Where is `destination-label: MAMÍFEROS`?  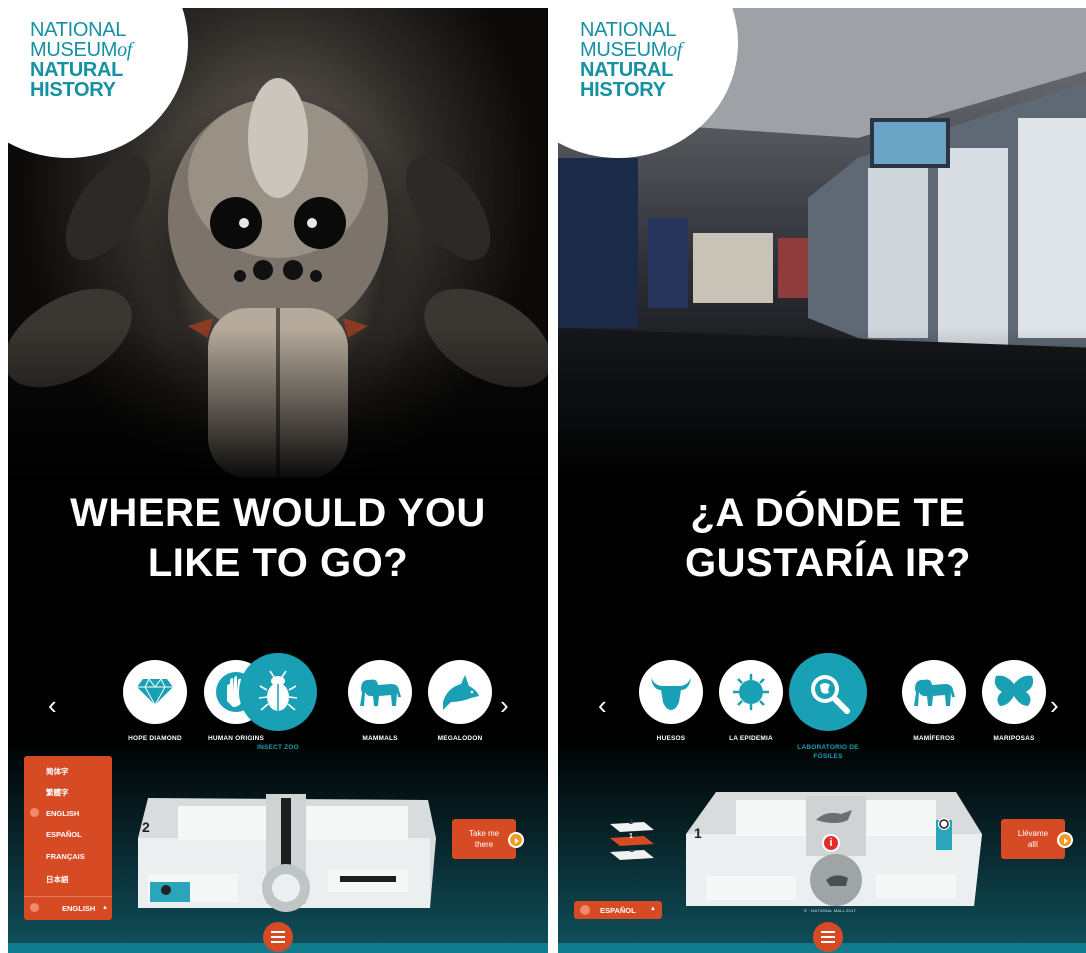 destination-label: MAMÍFEROS is located at coordinates (934, 738).